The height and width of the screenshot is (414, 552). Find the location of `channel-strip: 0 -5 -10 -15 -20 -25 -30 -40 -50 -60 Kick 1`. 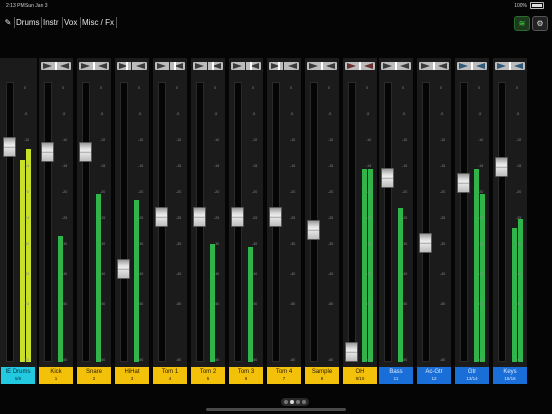

channel-strip: 0 -5 -10 -15 -20 -25 -30 -40 -50 -60 Kick 1 is located at coordinates (56, 221).